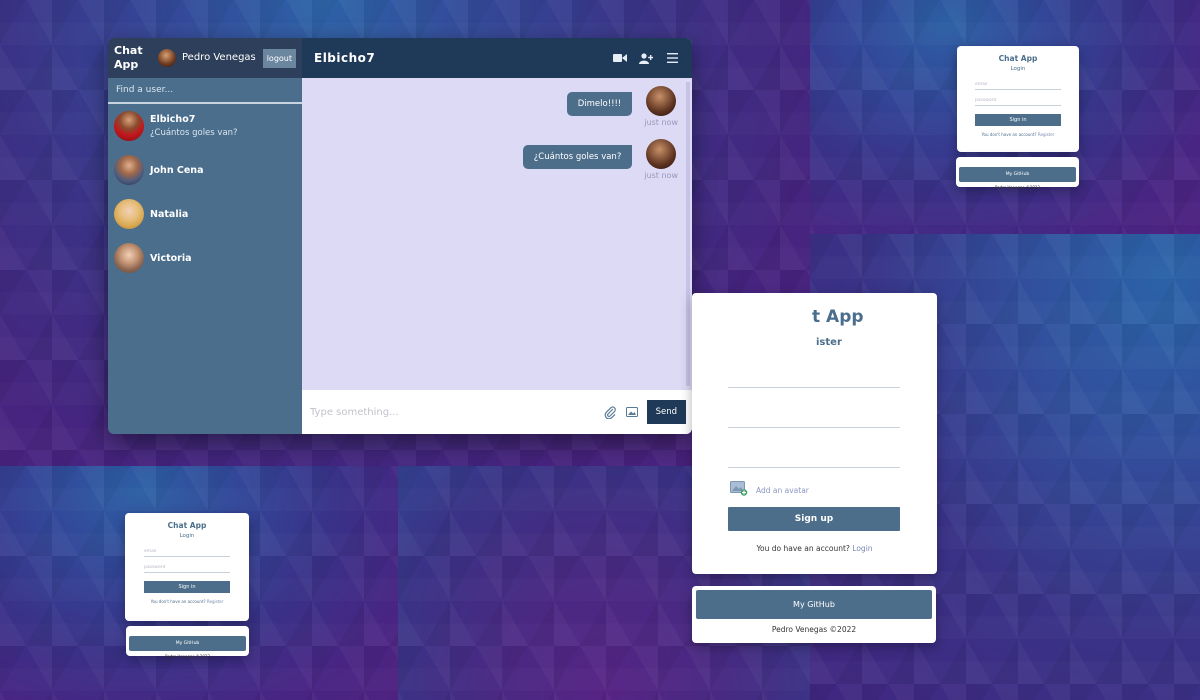 This screenshot has height=700, width=1200. What do you see at coordinates (666, 412) in the screenshot?
I see `send-button: Send` at bounding box center [666, 412].